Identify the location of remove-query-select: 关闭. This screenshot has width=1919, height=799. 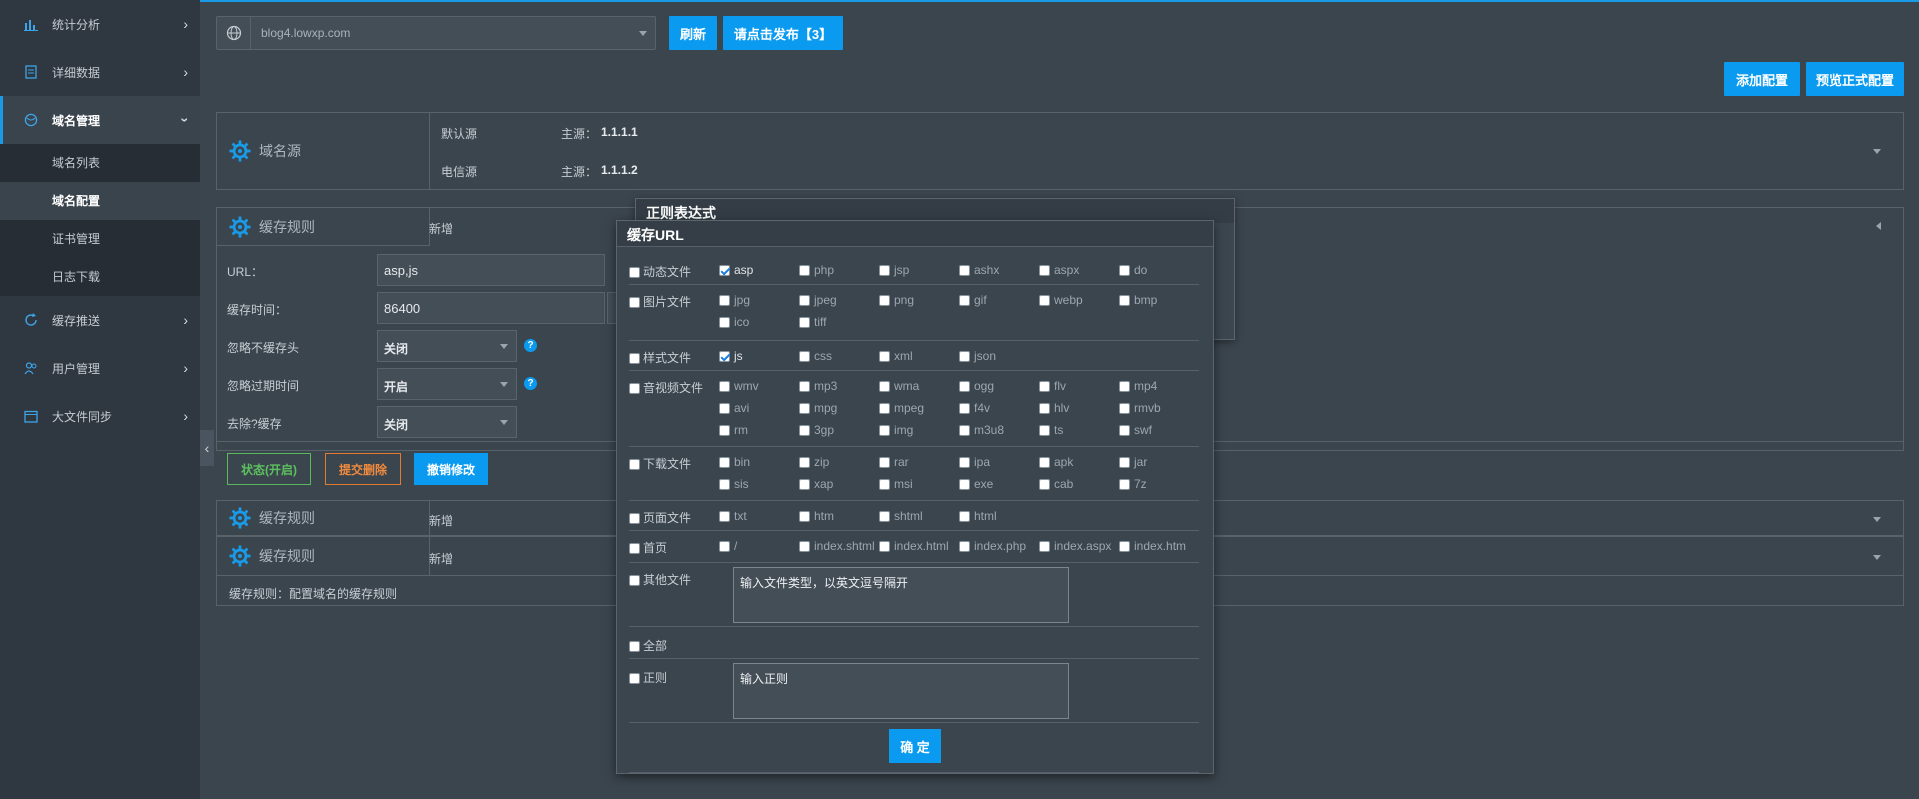
(447, 422).